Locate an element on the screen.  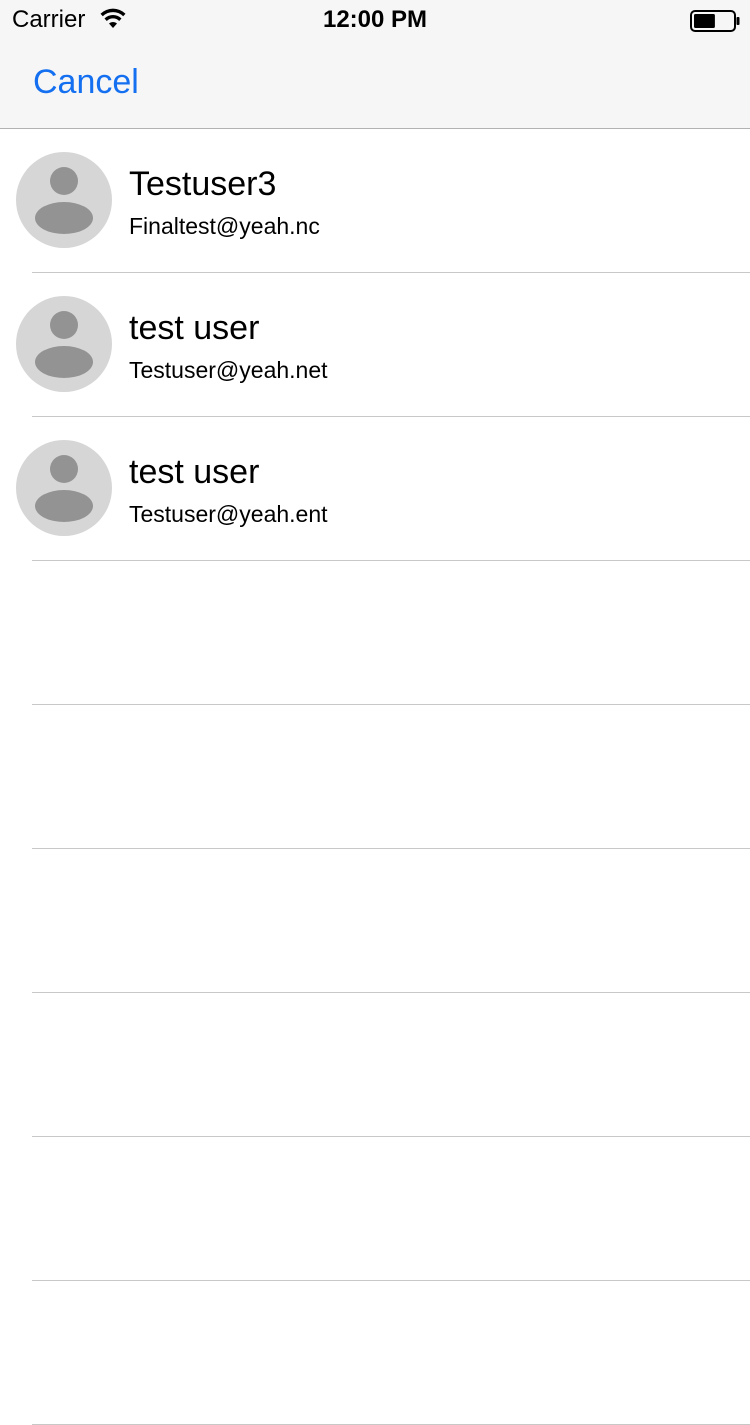
contact-email: Testuser@yeah.net is located at coordinates (228, 370).